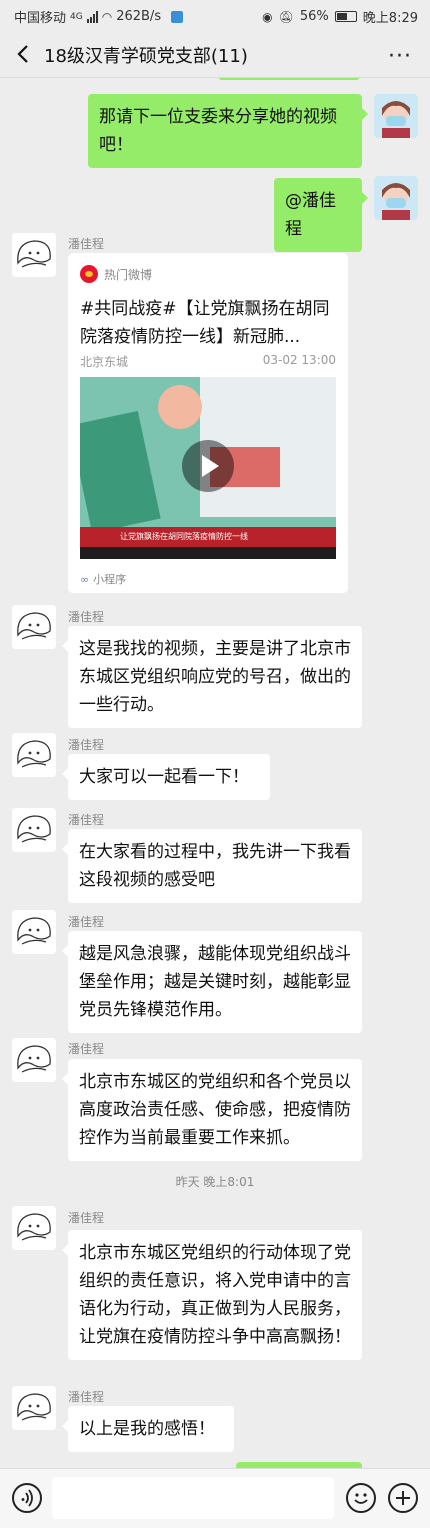 This screenshot has height=1528, width=430. I want to click on chat-header: 18级汉青学硕党支部(11) ···, so click(215, 55).